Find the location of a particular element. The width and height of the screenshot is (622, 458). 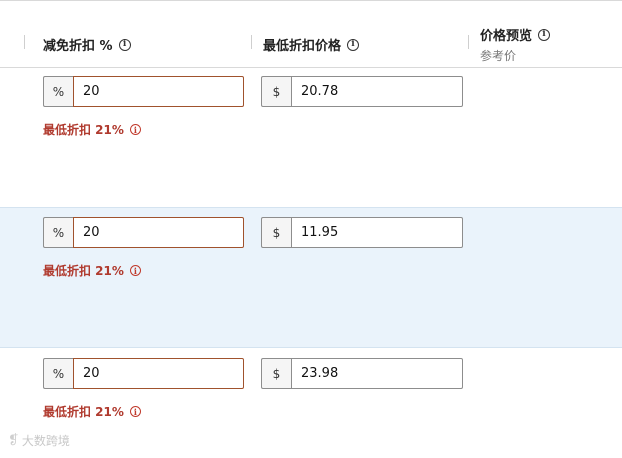

column-header-discount-label: 减免折扣 % is located at coordinates (78, 46).